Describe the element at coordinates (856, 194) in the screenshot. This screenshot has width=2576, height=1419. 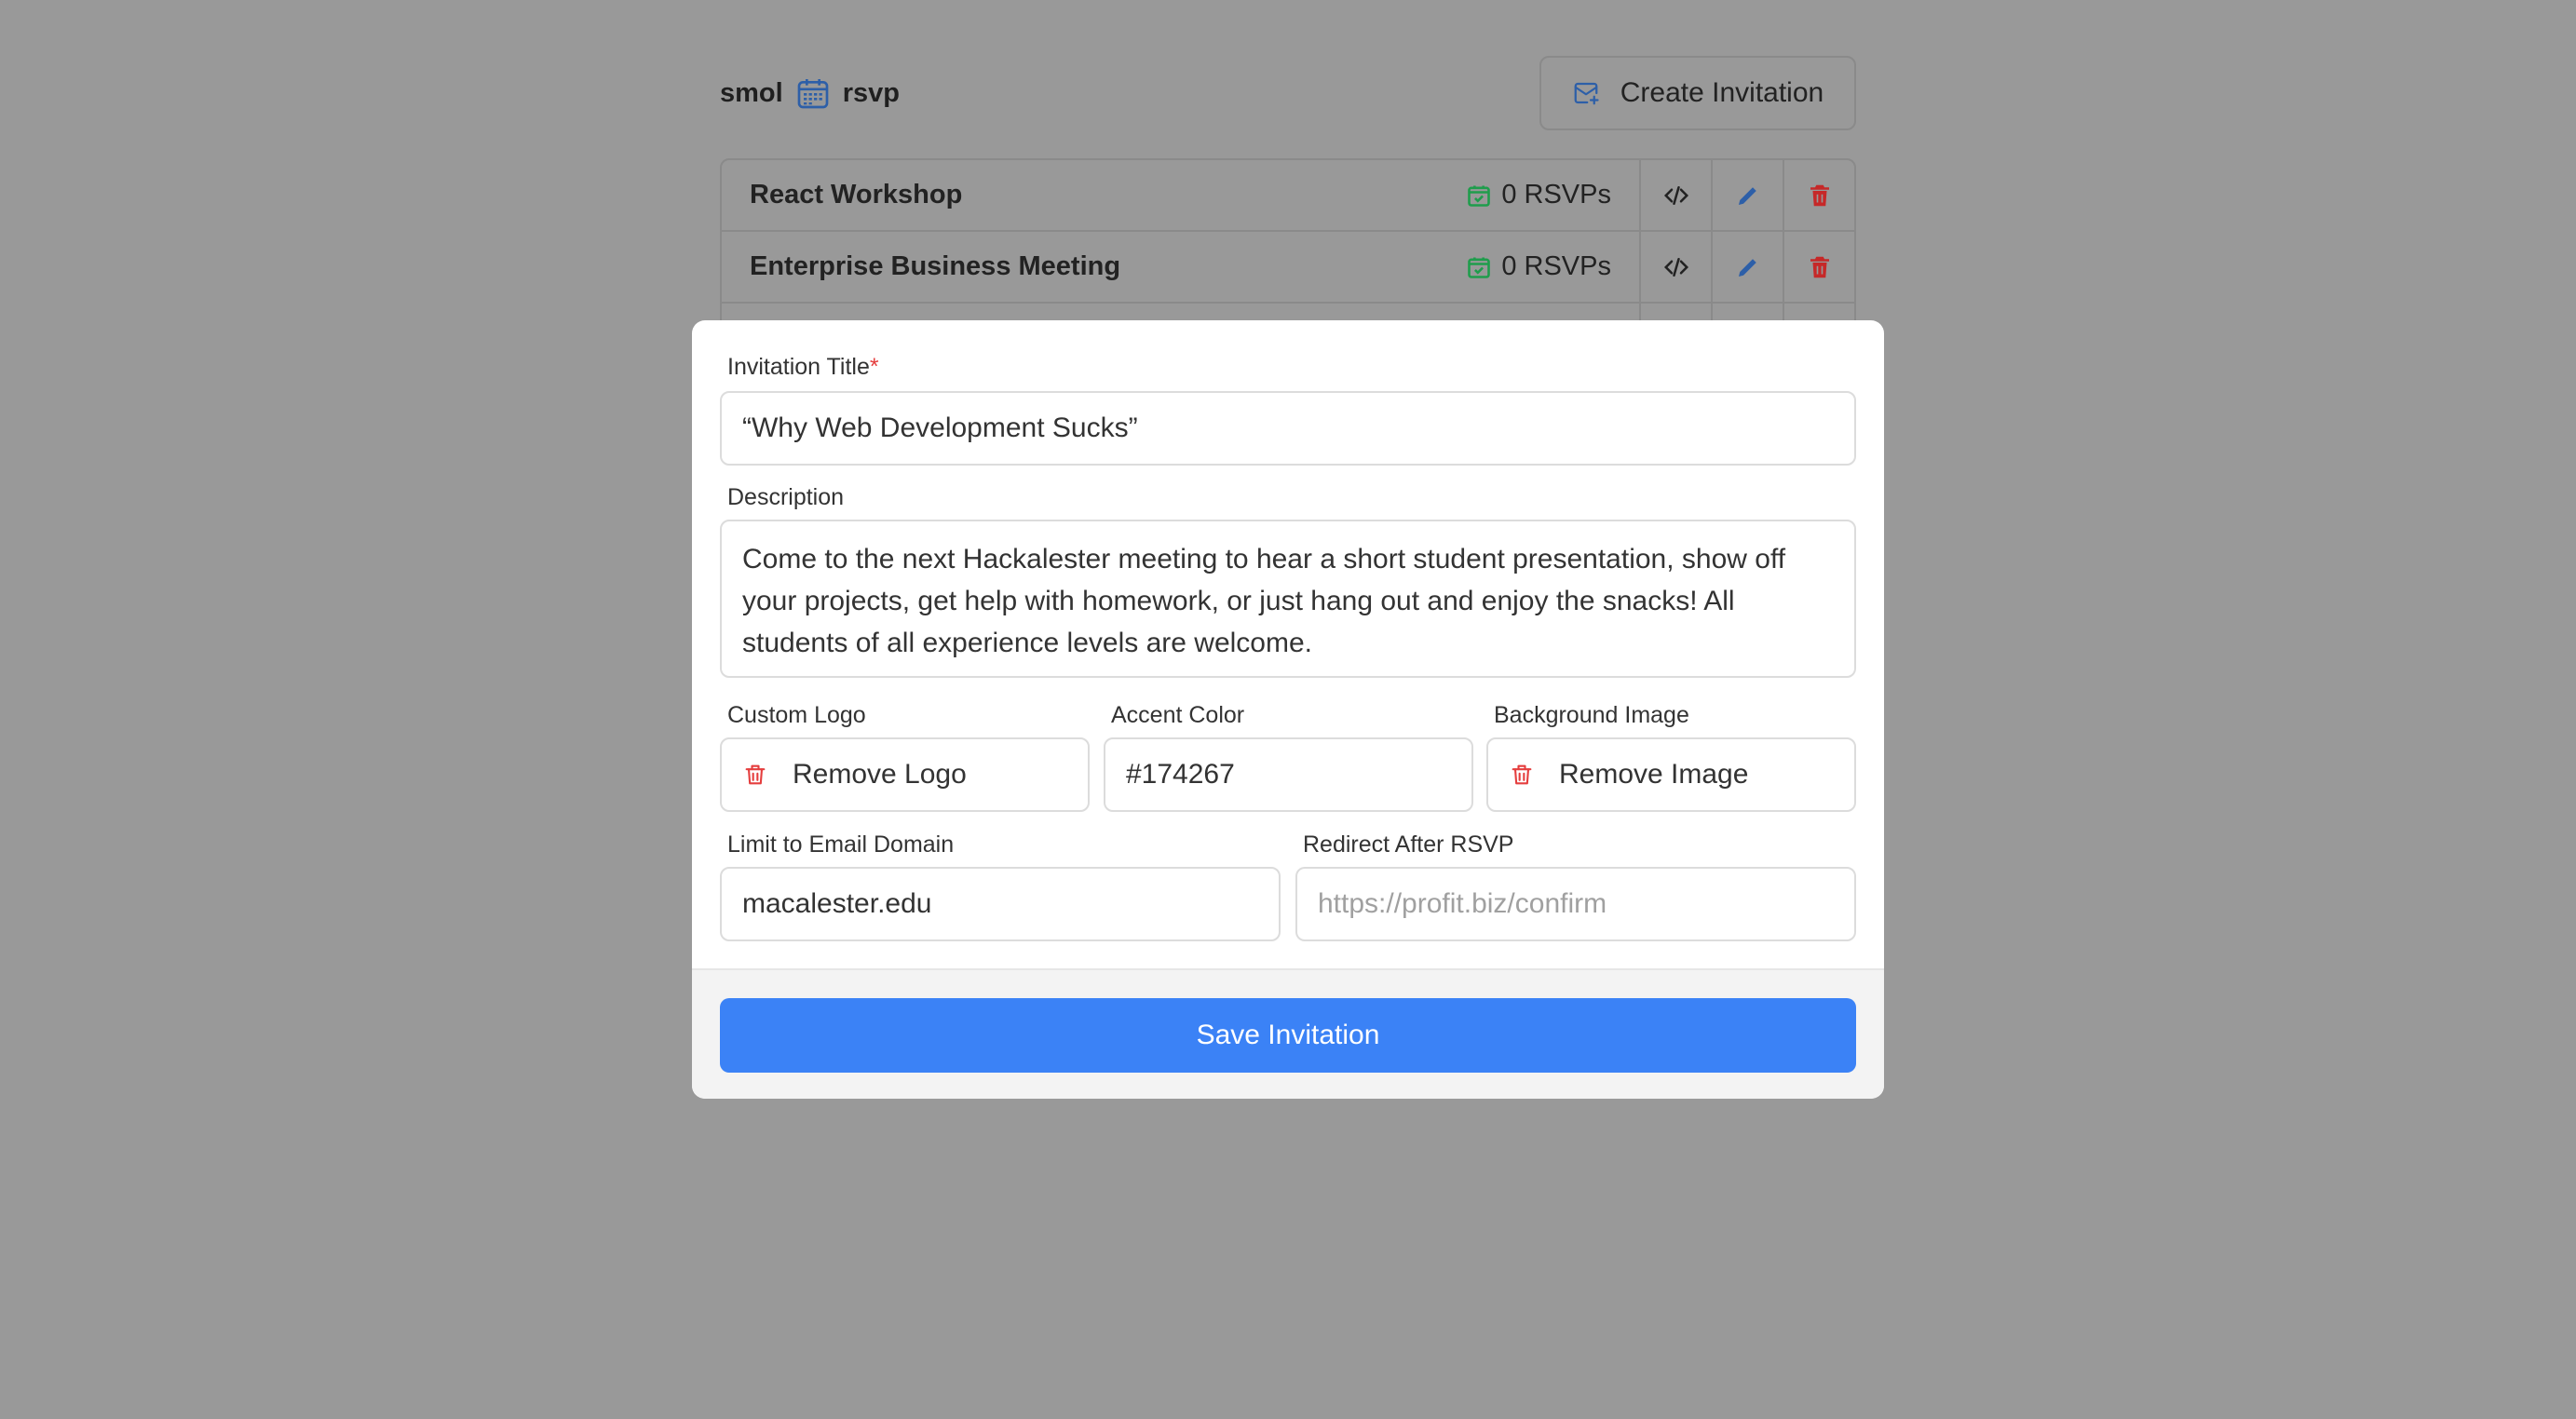
I see `invitation-title: React Workshop` at that location.